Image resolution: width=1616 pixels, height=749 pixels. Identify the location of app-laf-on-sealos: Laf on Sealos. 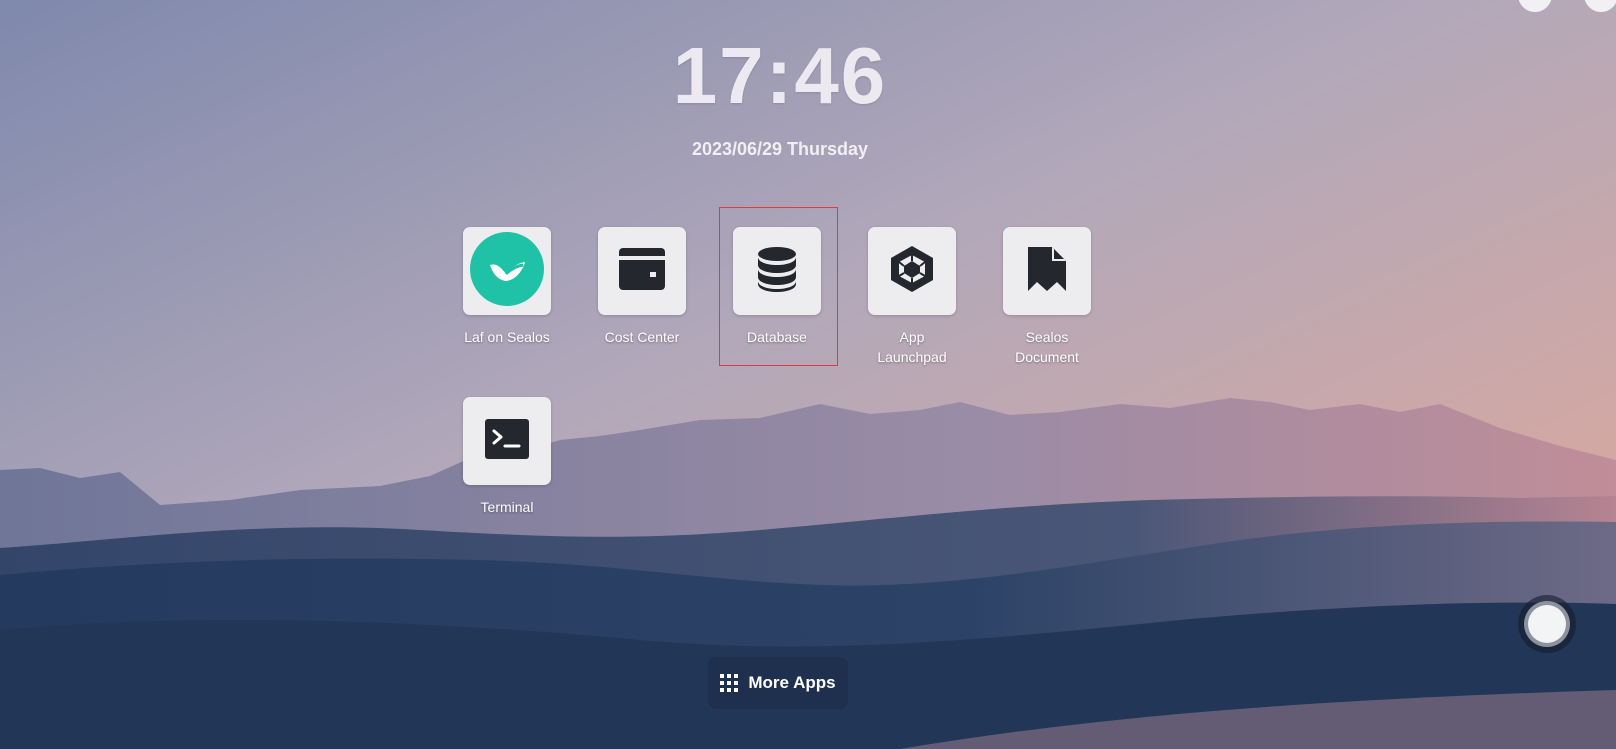
(507, 287).